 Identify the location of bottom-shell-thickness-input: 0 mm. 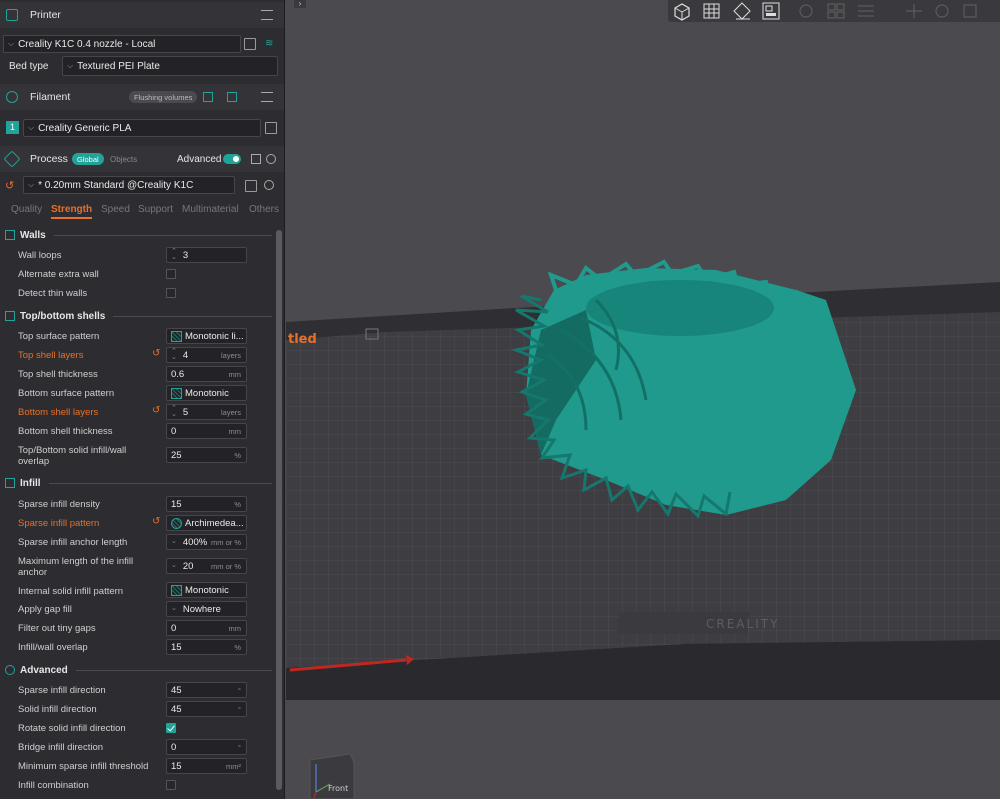
(206, 431).